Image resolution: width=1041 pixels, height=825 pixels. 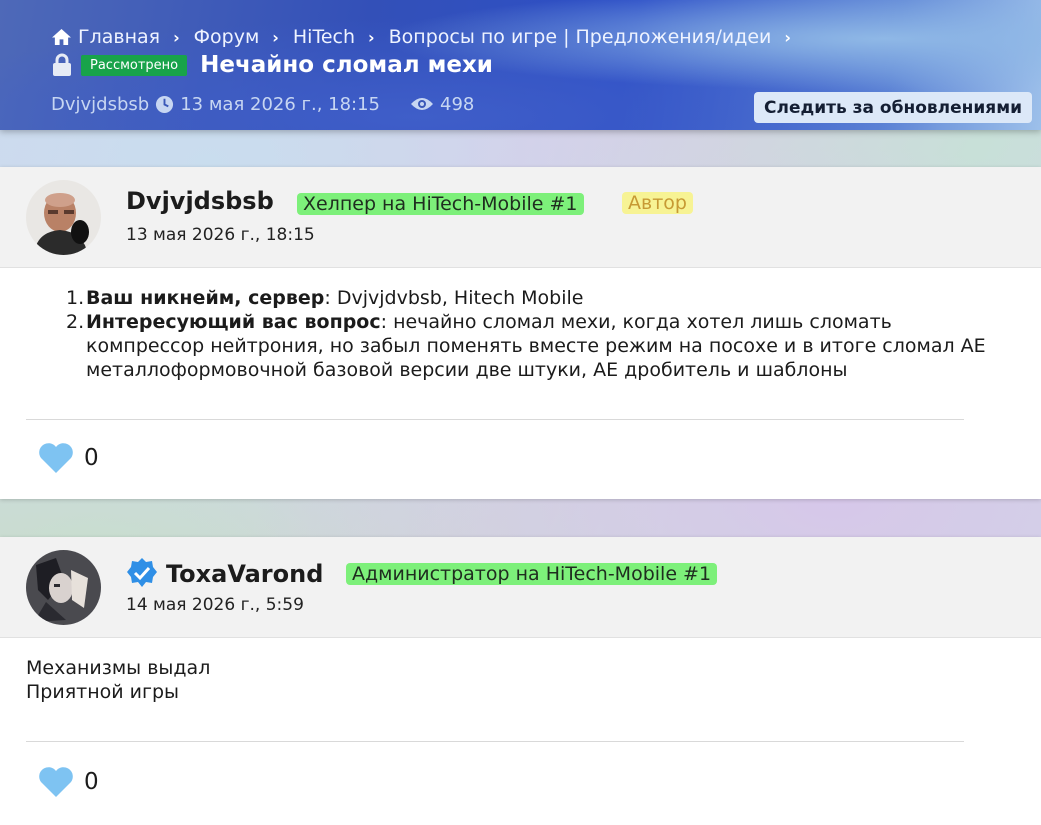 What do you see at coordinates (532, 574) in the screenshot?
I see `role-badge: Администратор на HiTech-Mobile #1` at bounding box center [532, 574].